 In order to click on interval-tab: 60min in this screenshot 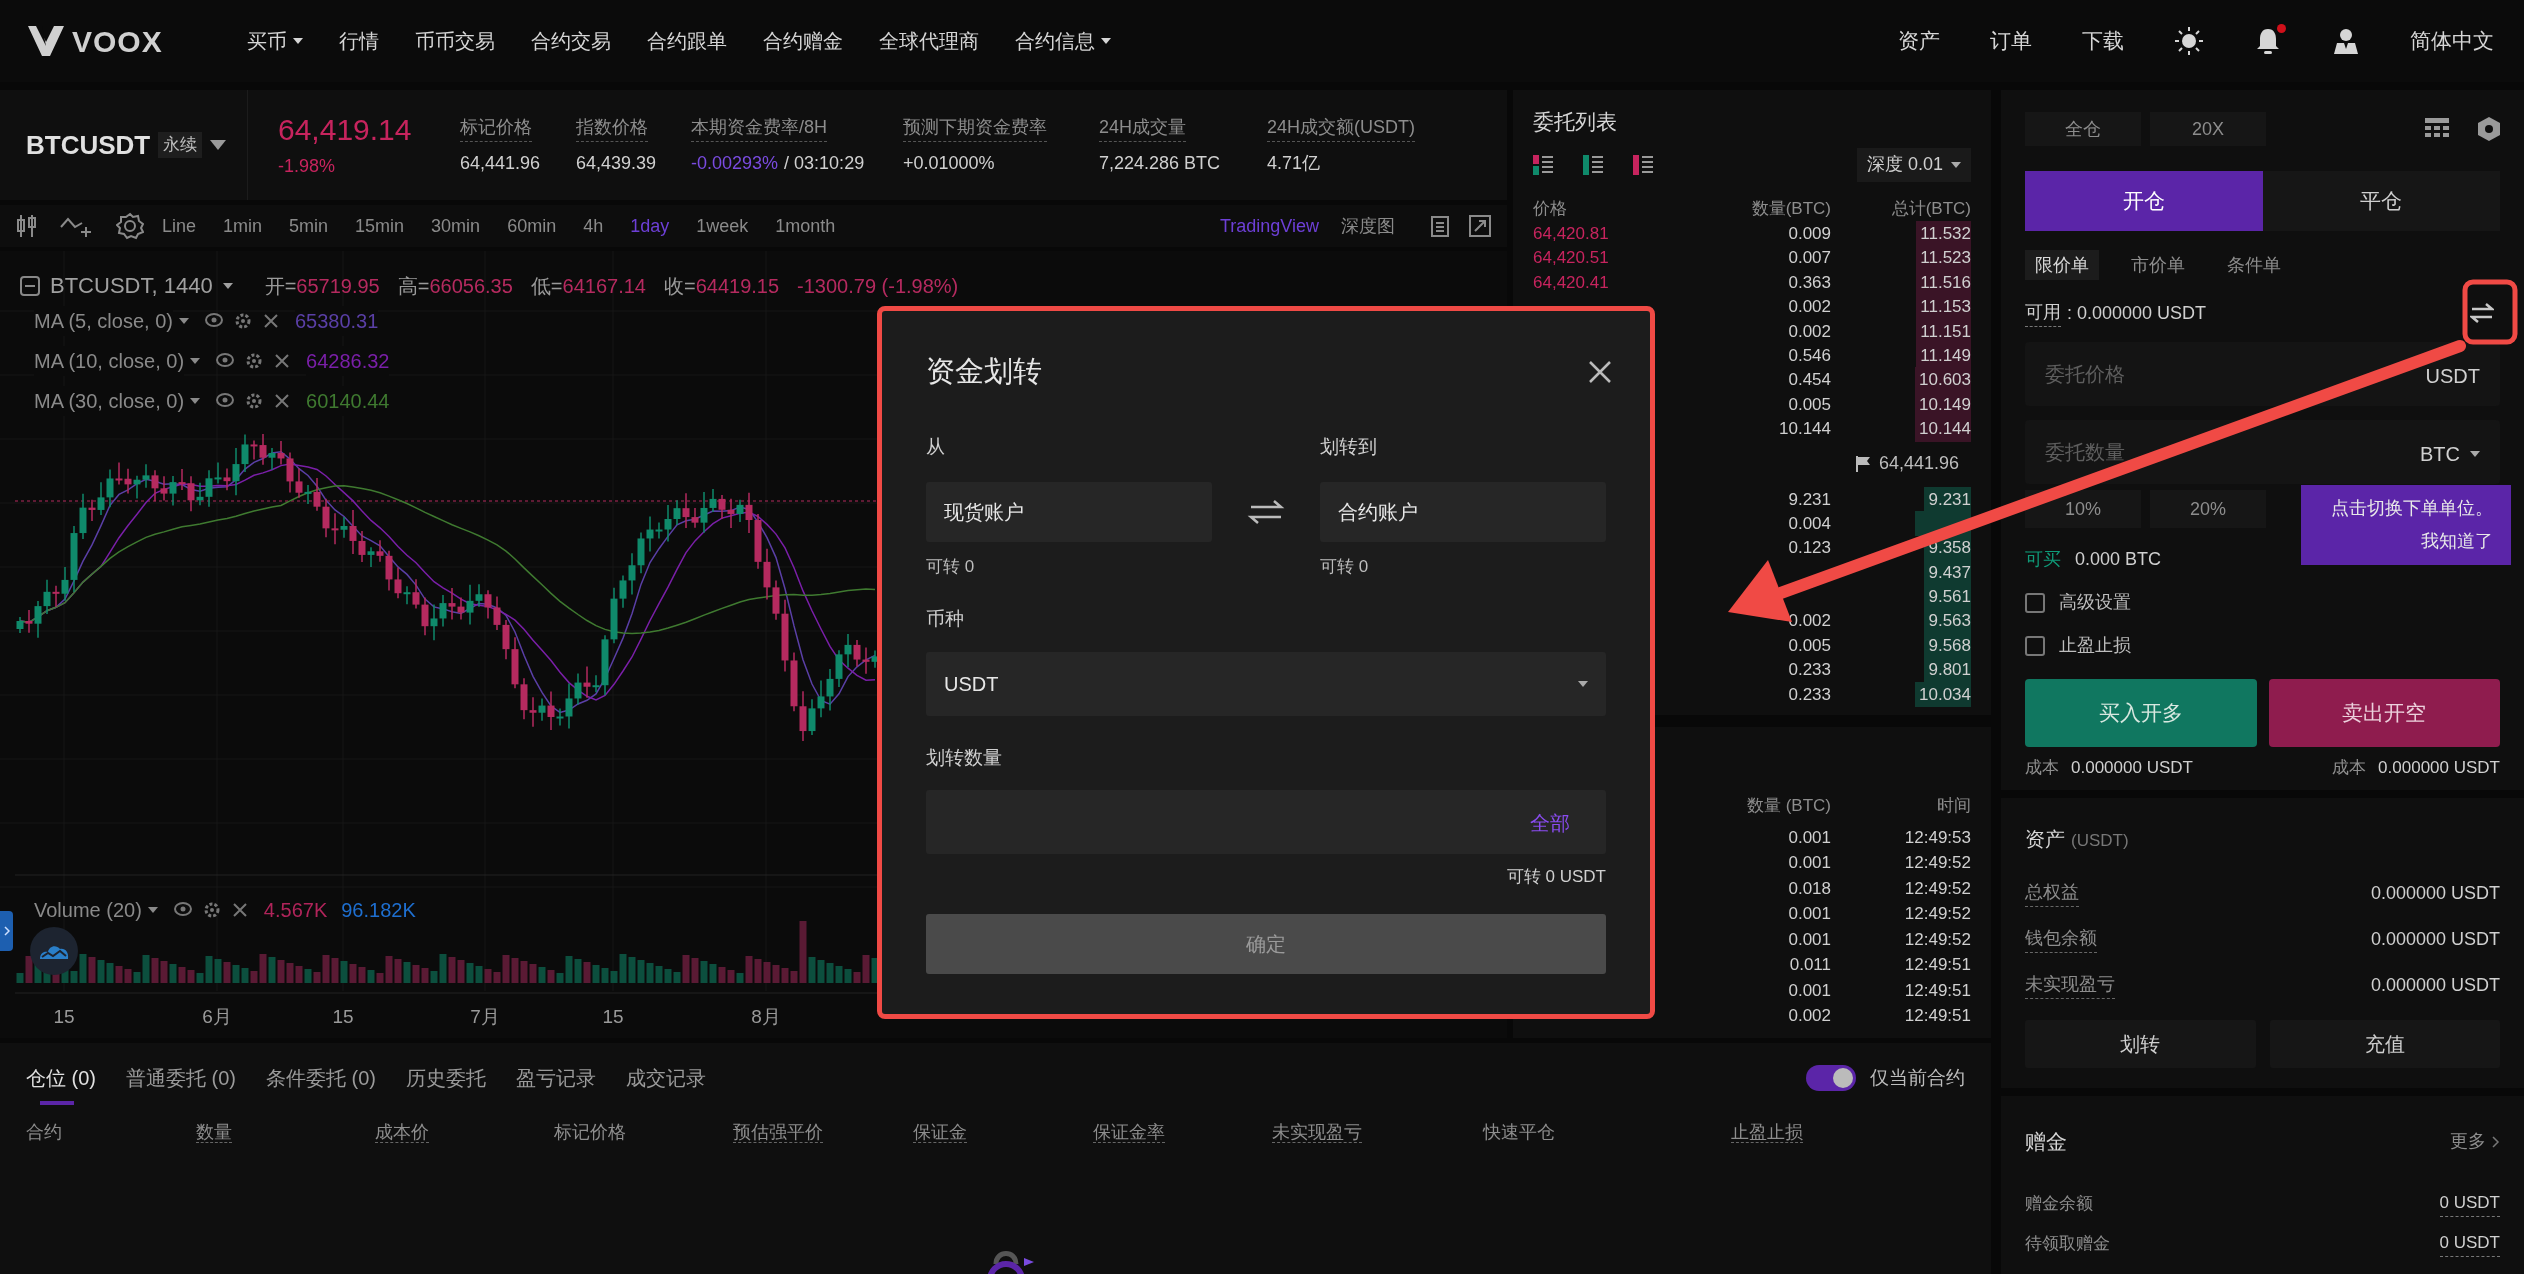, I will do `click(532, 226)`.